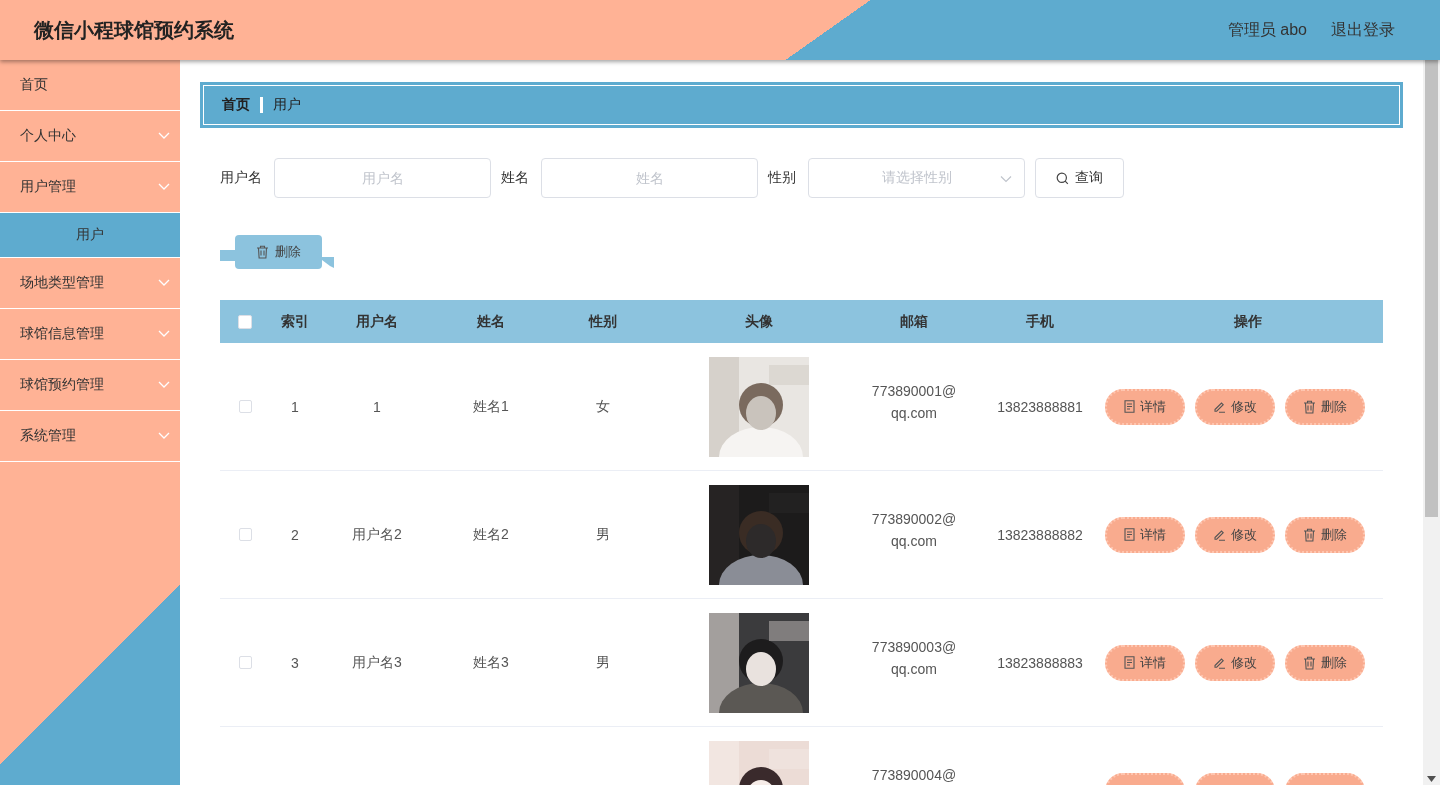 The width and height of the screenshot is (1440, 785). Describe the element at coordinates (914, 321) in the screenshot. I see `column-header: 邮箱` at that location.